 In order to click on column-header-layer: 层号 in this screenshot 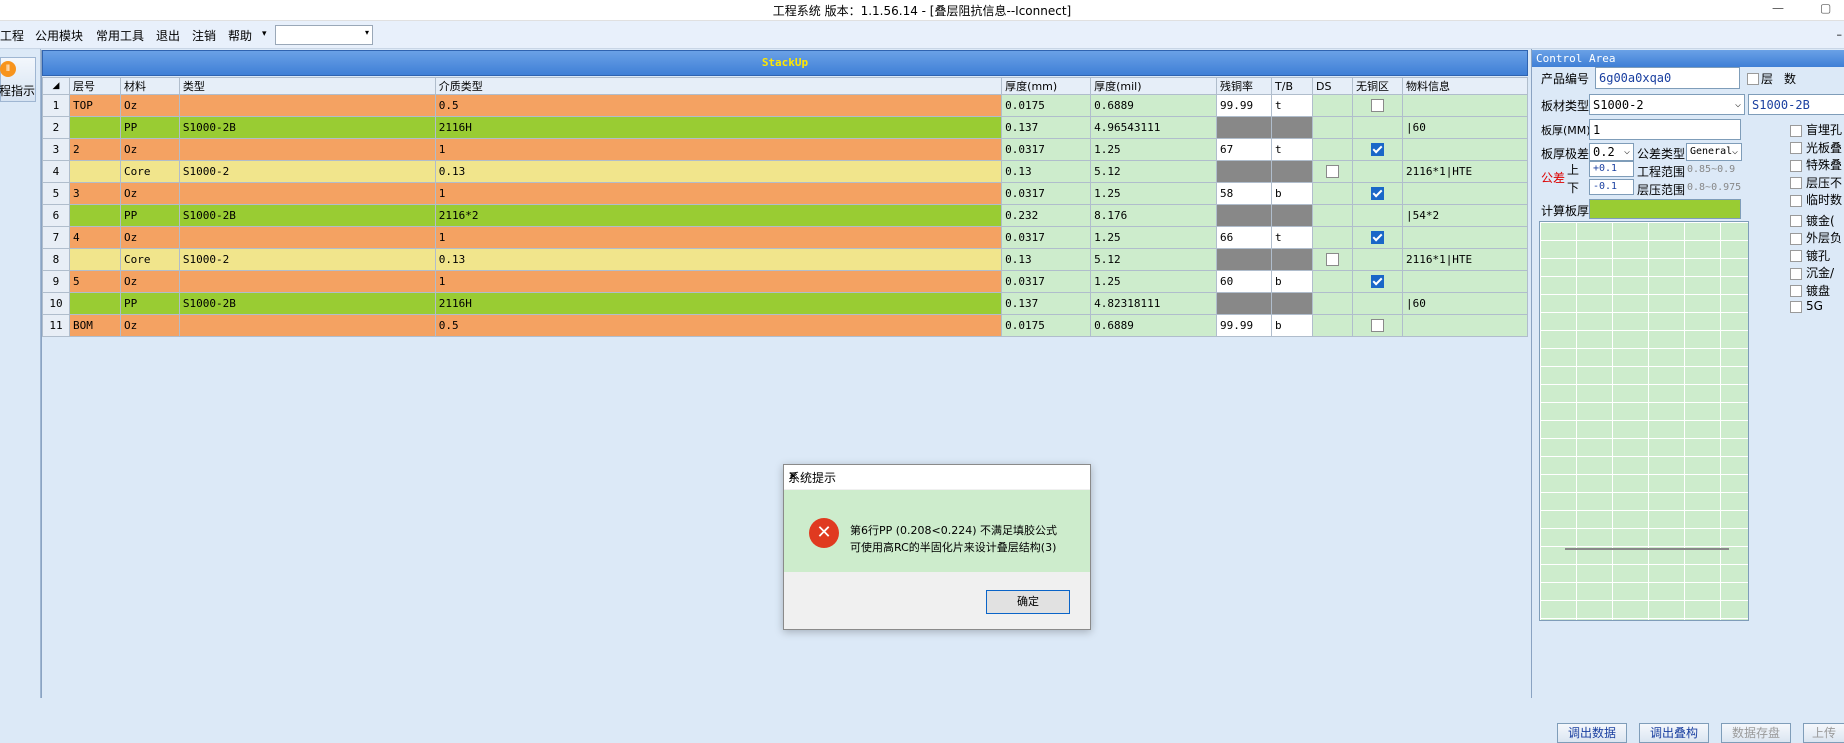, I will do `click(94, 86)`.